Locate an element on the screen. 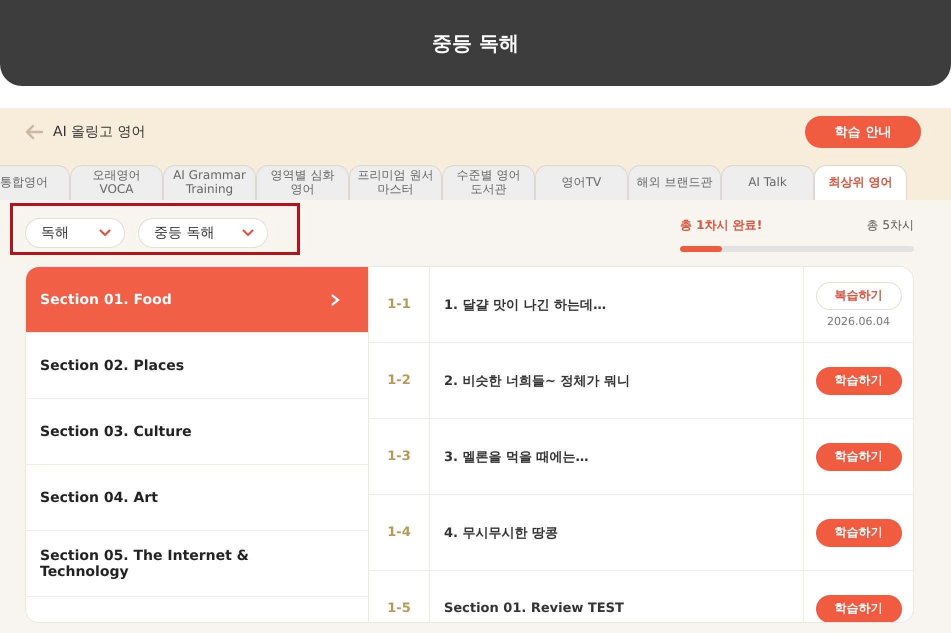 Image resolution: width=951 pixels, height=633 pixels. tab: AI Talk is located at coordinates (767, 182).